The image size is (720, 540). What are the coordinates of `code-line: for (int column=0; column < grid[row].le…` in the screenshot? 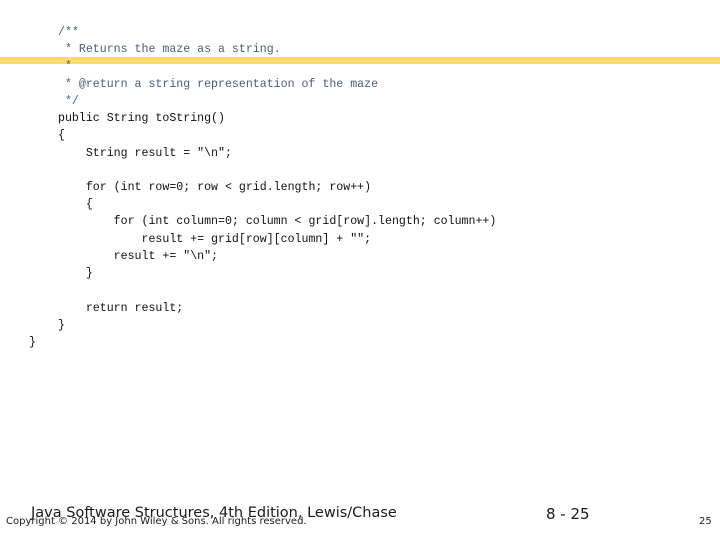 It's located at (277, 221).